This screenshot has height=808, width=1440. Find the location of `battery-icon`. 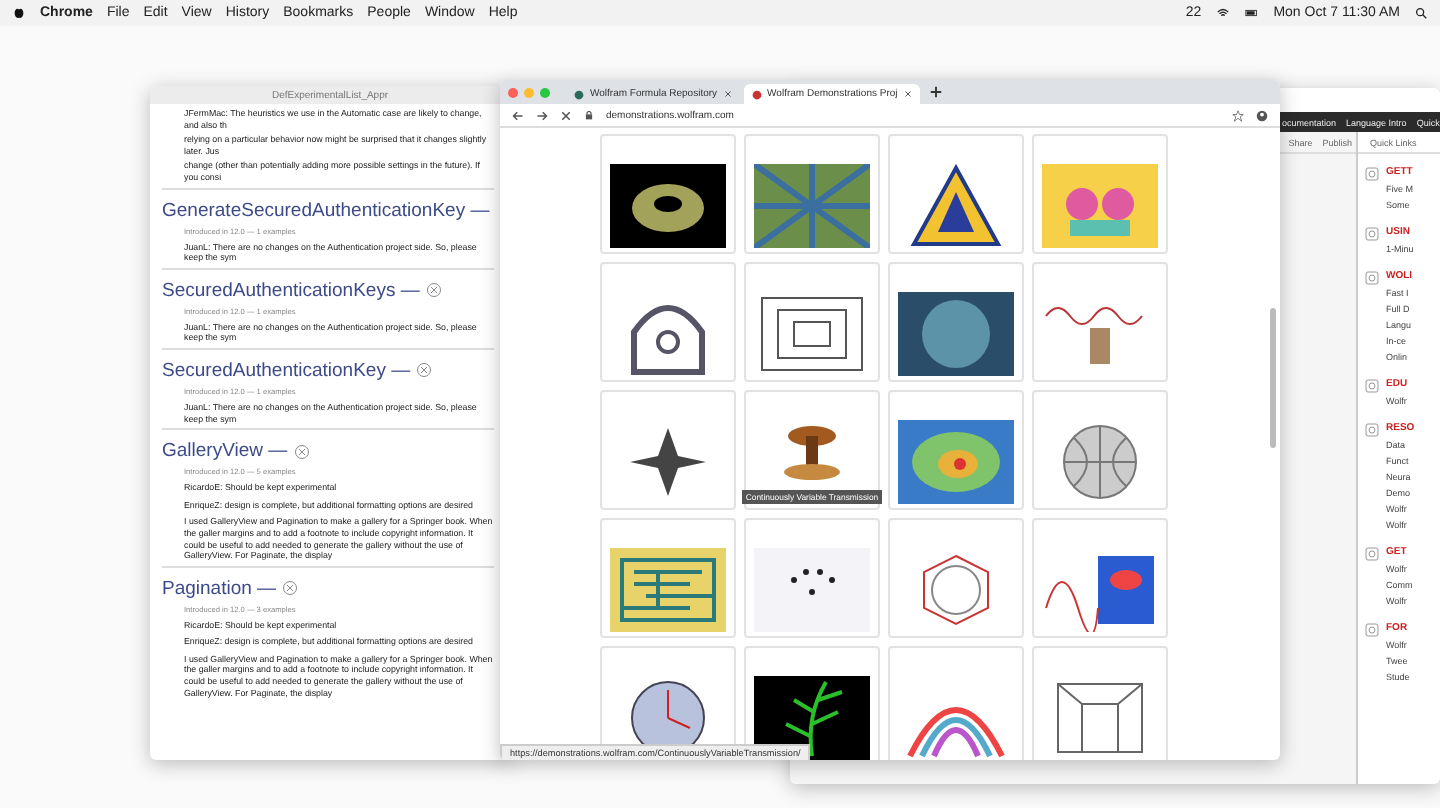

battery-icon is located at coordinates (1251, 13).